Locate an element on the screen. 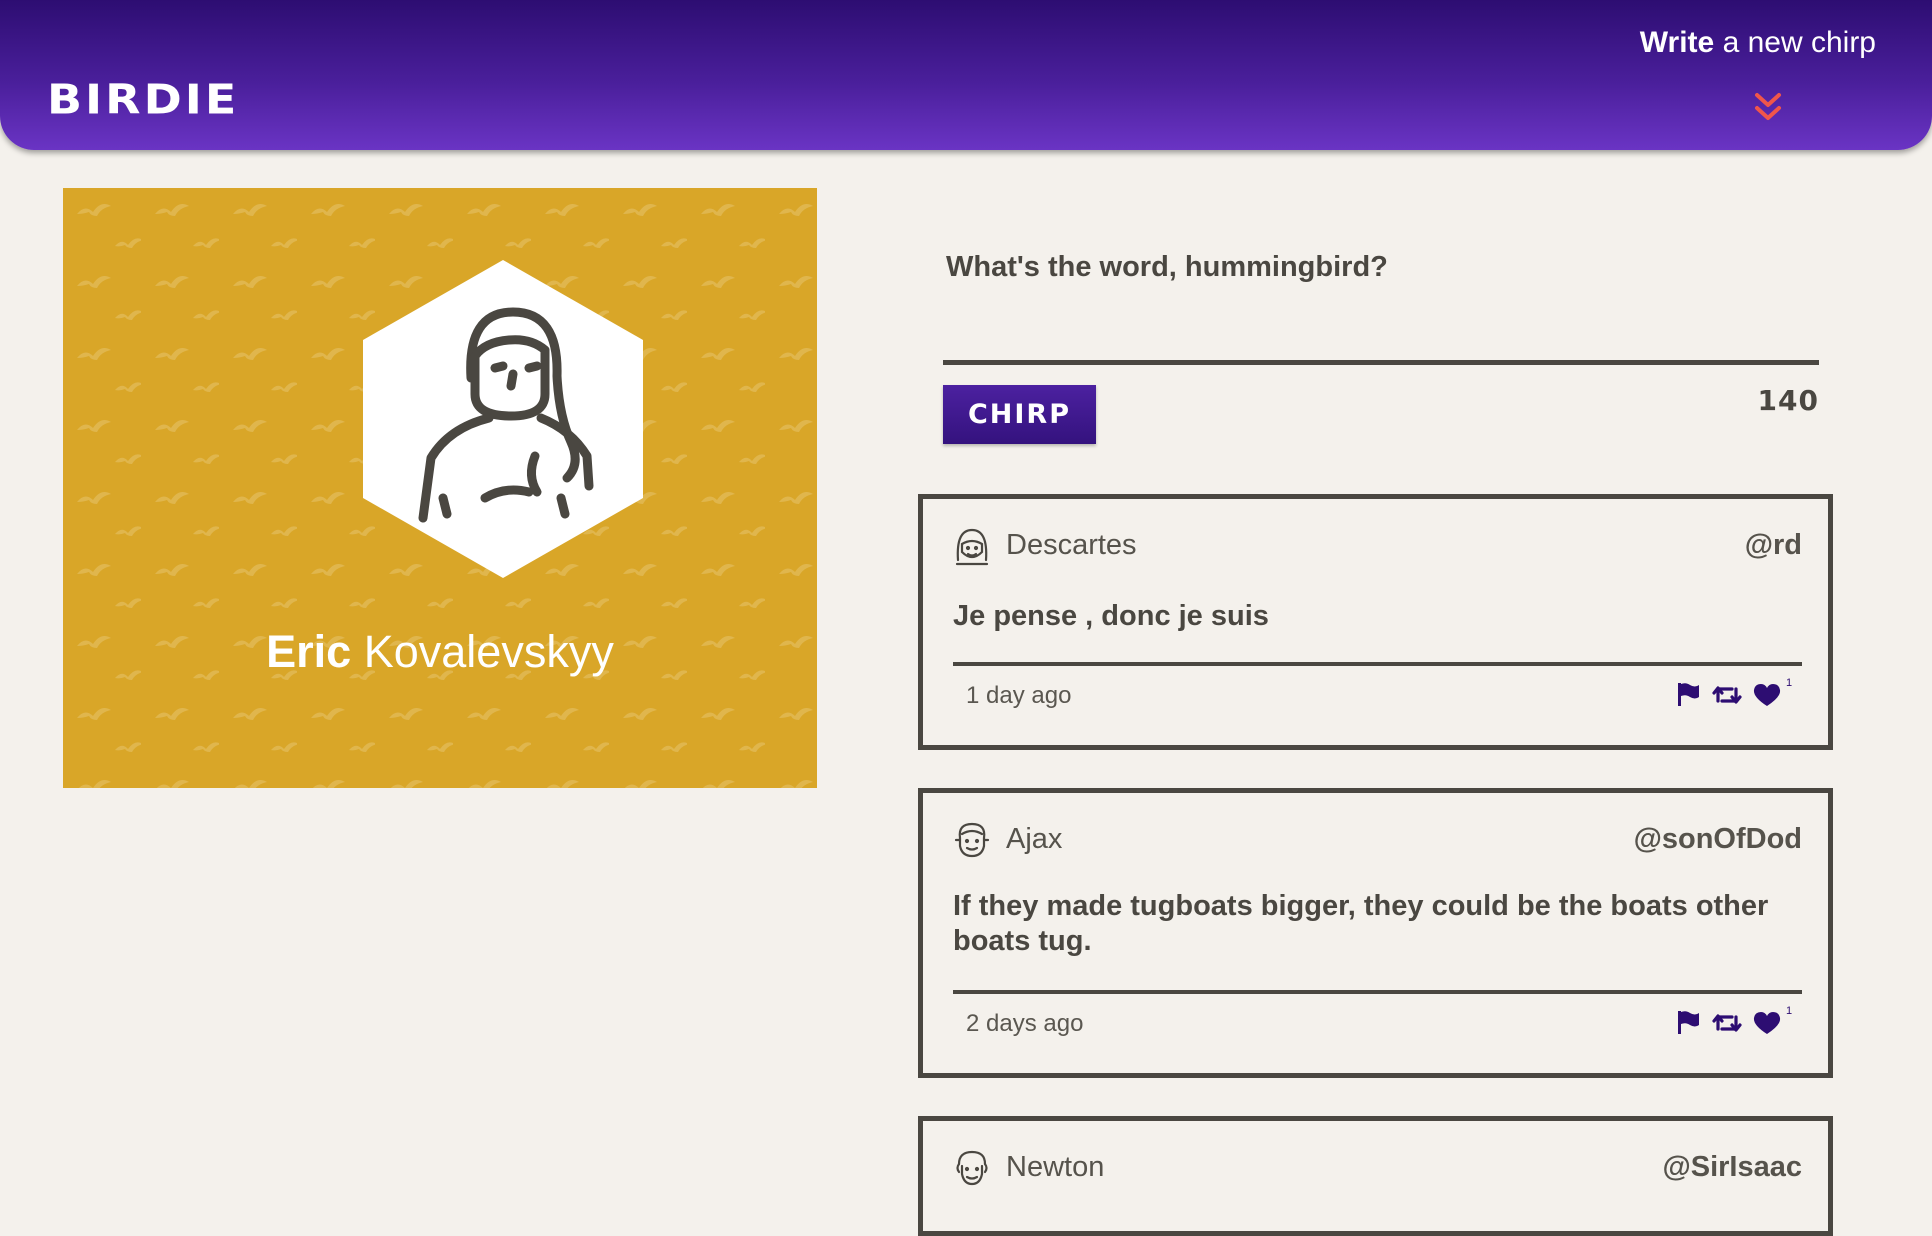 This screenshot has width=1932, height=1236. profile-name: Eric Kovalevskyy is located at coordinates (440, 652).